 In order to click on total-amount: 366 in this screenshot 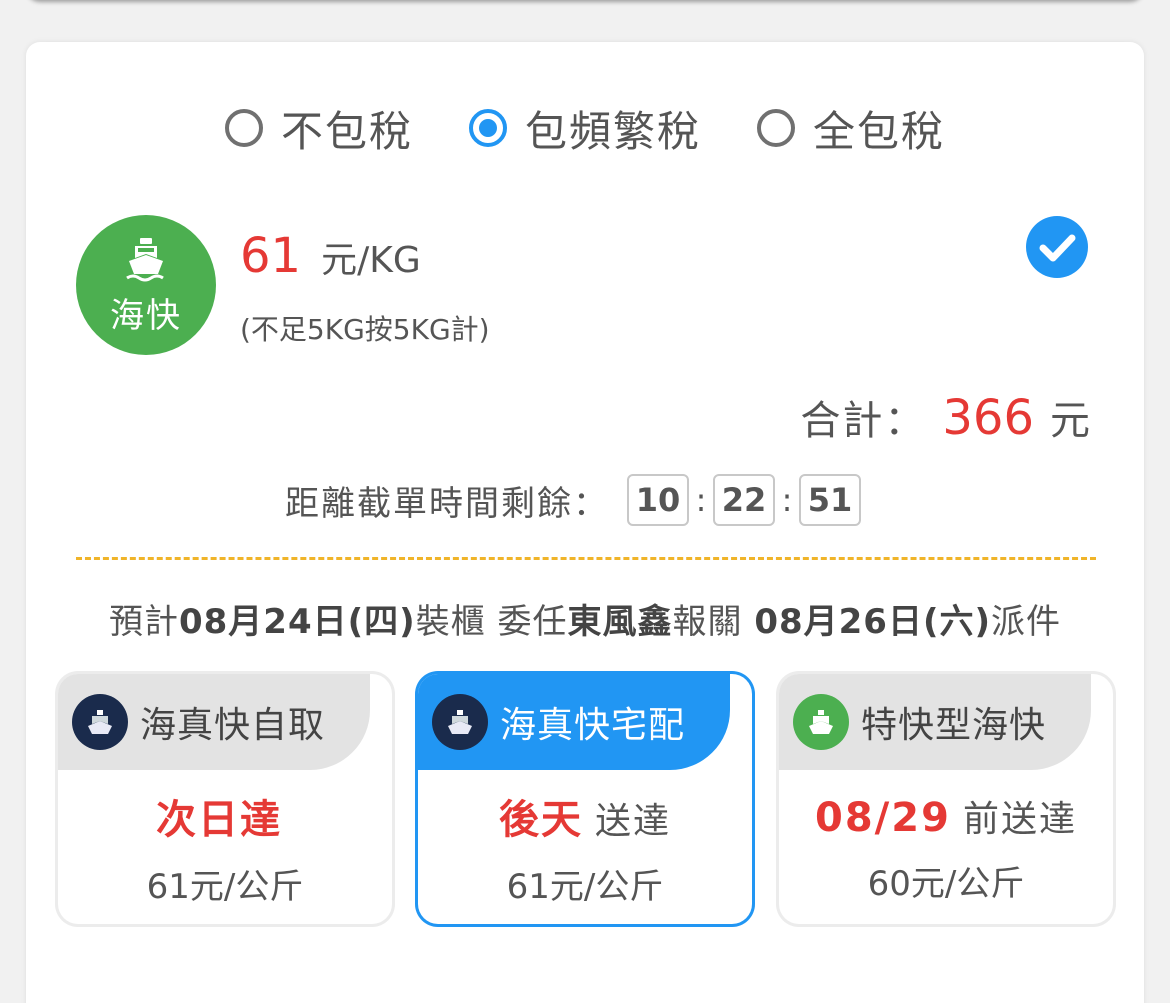, I will do `click(988, 418)`.